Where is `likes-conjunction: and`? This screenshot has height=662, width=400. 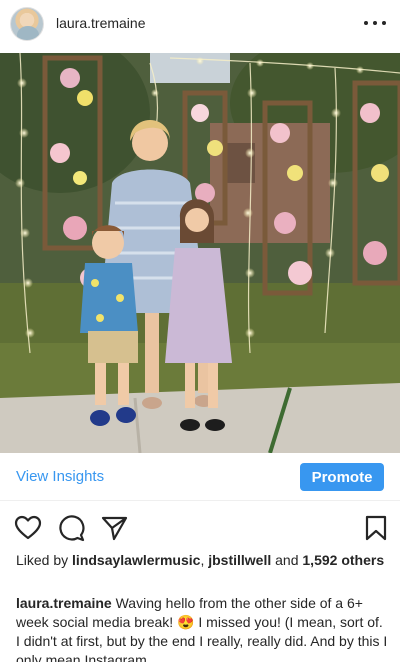 likes-conjunction: and is located at coordinates (287, 560).